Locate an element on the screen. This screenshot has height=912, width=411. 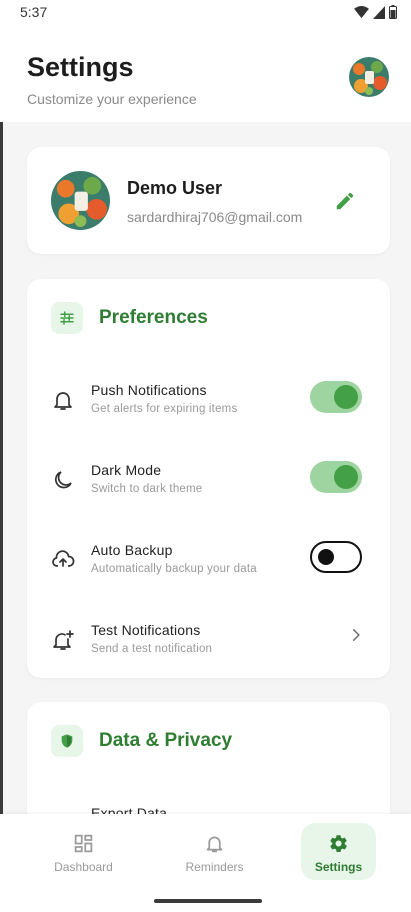
push-notifications-toggle is located at coordinates (336, 397).